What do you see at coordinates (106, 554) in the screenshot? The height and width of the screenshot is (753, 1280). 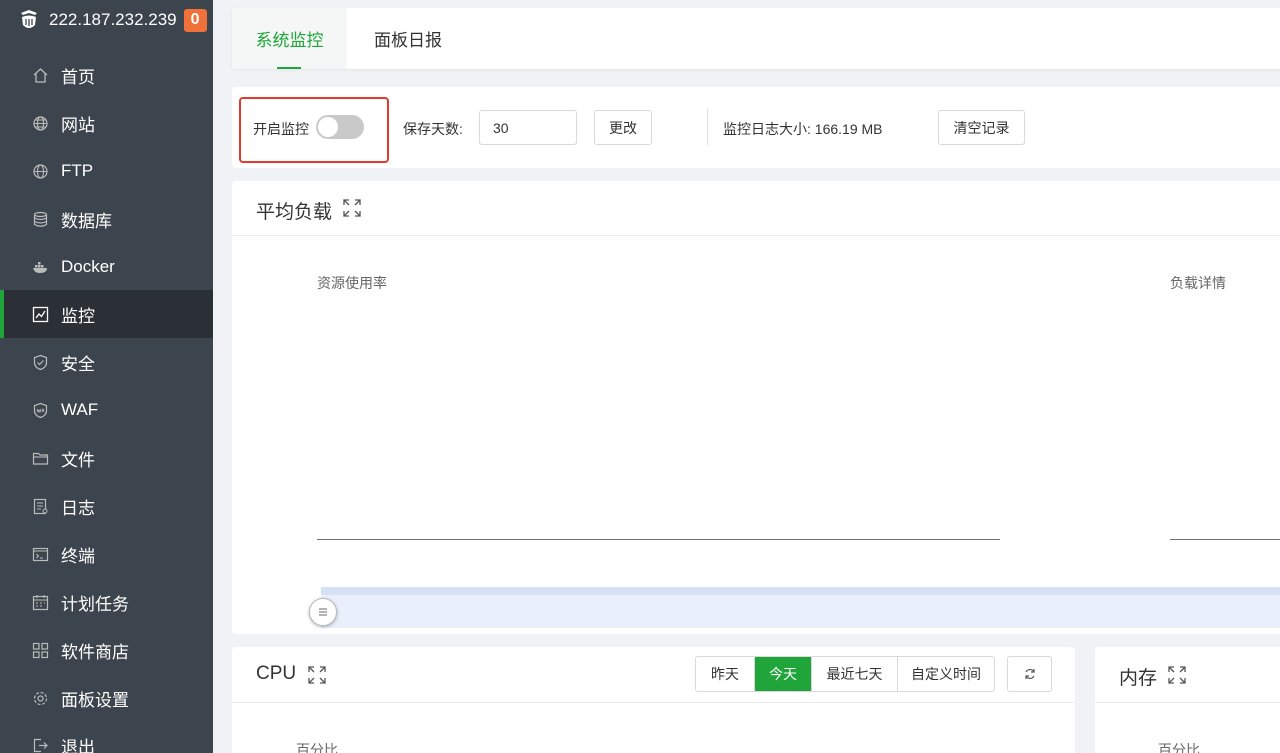 I see `sidebar-item-terminal: 终端` at bounding box center [106, 554].